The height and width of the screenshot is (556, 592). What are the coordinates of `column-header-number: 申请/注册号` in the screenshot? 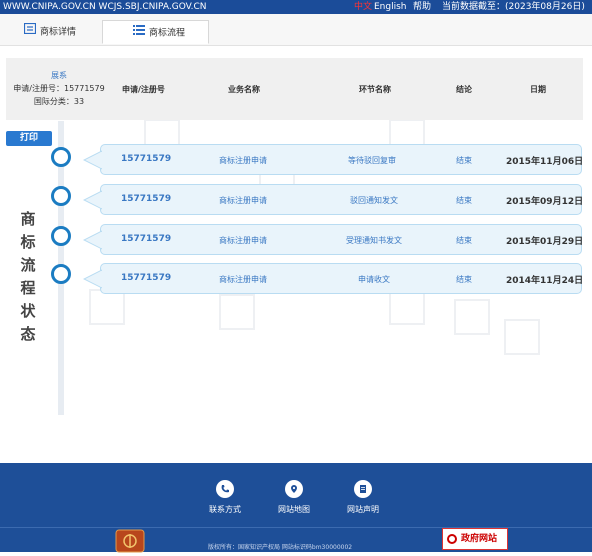 It's located at (143, 89).